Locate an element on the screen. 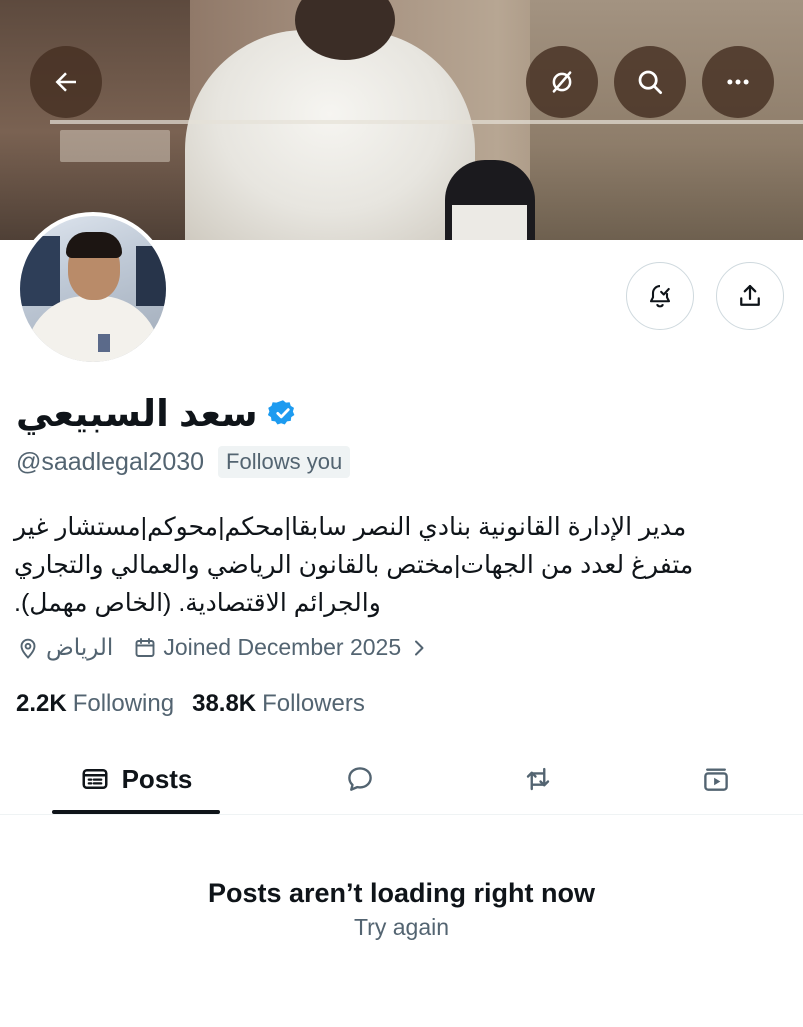 This screenshot has height=1027, width=803. more-icon is located at coordinates (738, 82).